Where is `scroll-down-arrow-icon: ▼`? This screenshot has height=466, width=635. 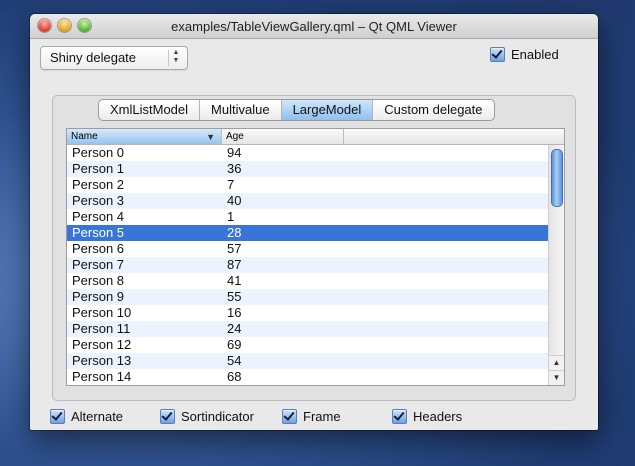 scroll-down-arrow-icon: ▼ is located at coordinates (556, 377).